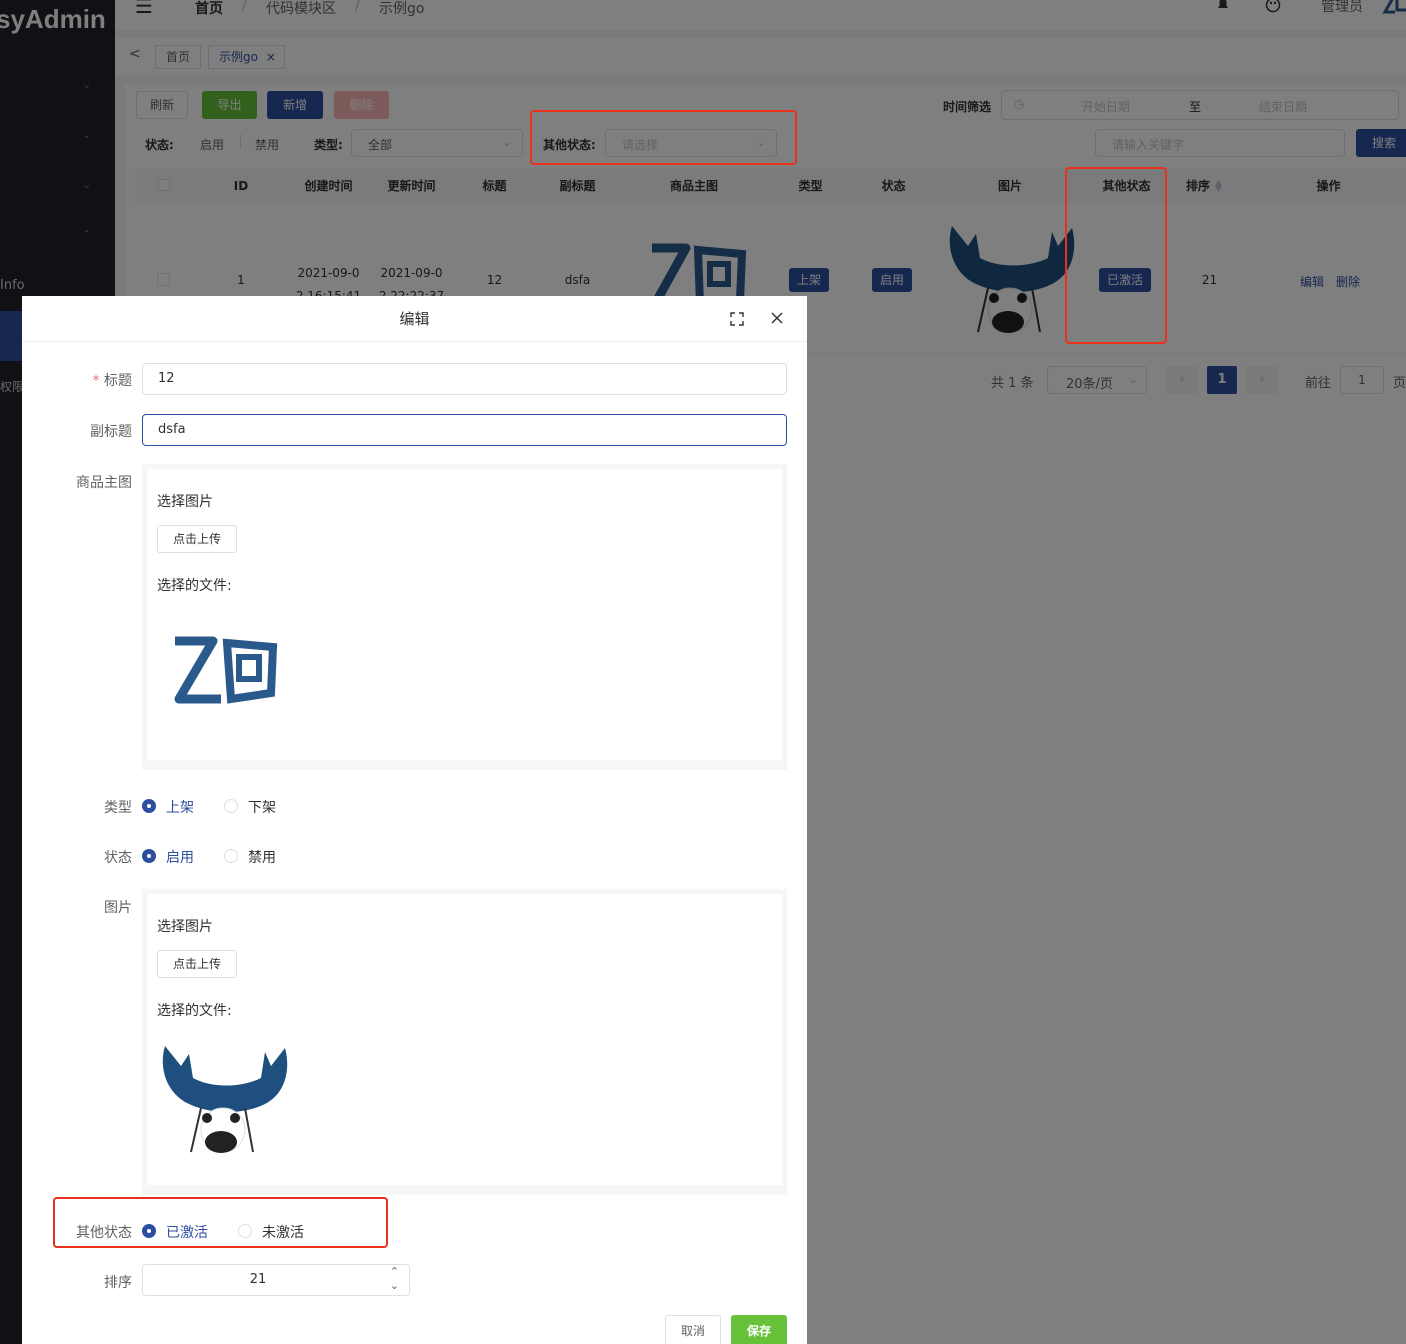 The width and height of the screenshot is (1406, 1344). What do you see at coordinates (394, 1271) in the screenshot?
I see `chevron-up-icon: ⌃` at bounding box center [394, 1271].